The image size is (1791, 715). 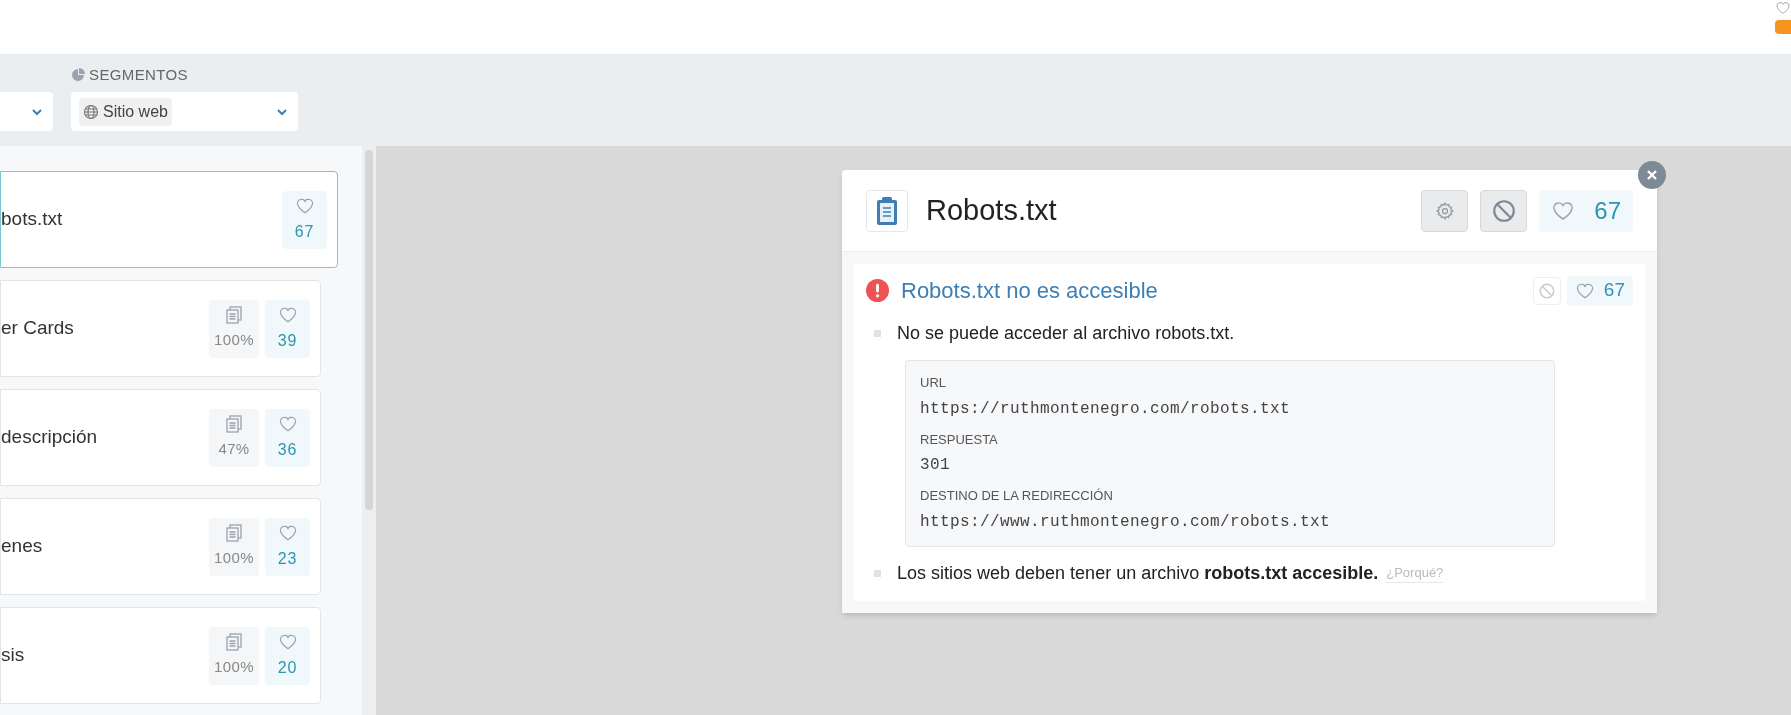 I want to click on score-badge: 36, so click(x=287, y=437).